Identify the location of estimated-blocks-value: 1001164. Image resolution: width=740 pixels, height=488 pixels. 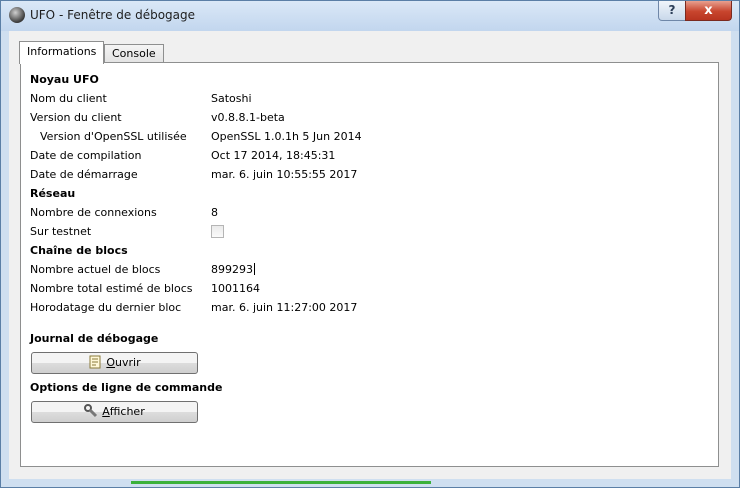
(235, 289).